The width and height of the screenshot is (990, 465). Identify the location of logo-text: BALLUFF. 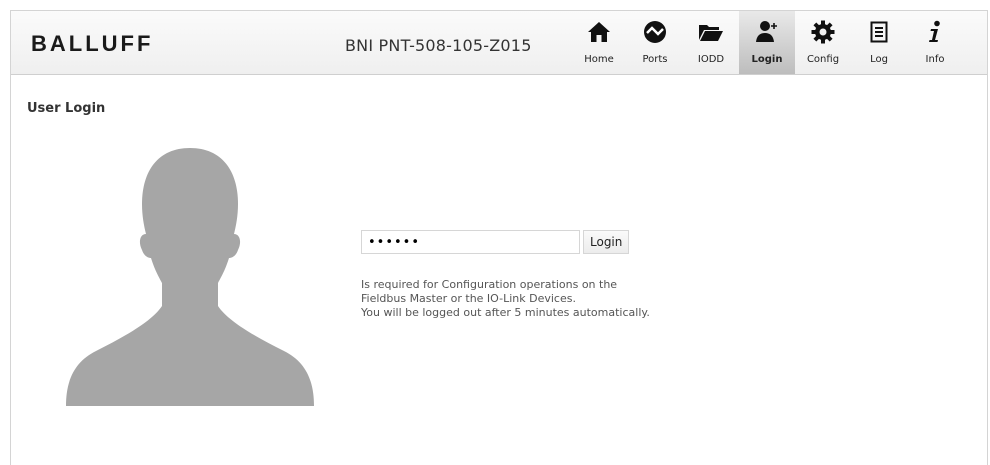
(92, 43).